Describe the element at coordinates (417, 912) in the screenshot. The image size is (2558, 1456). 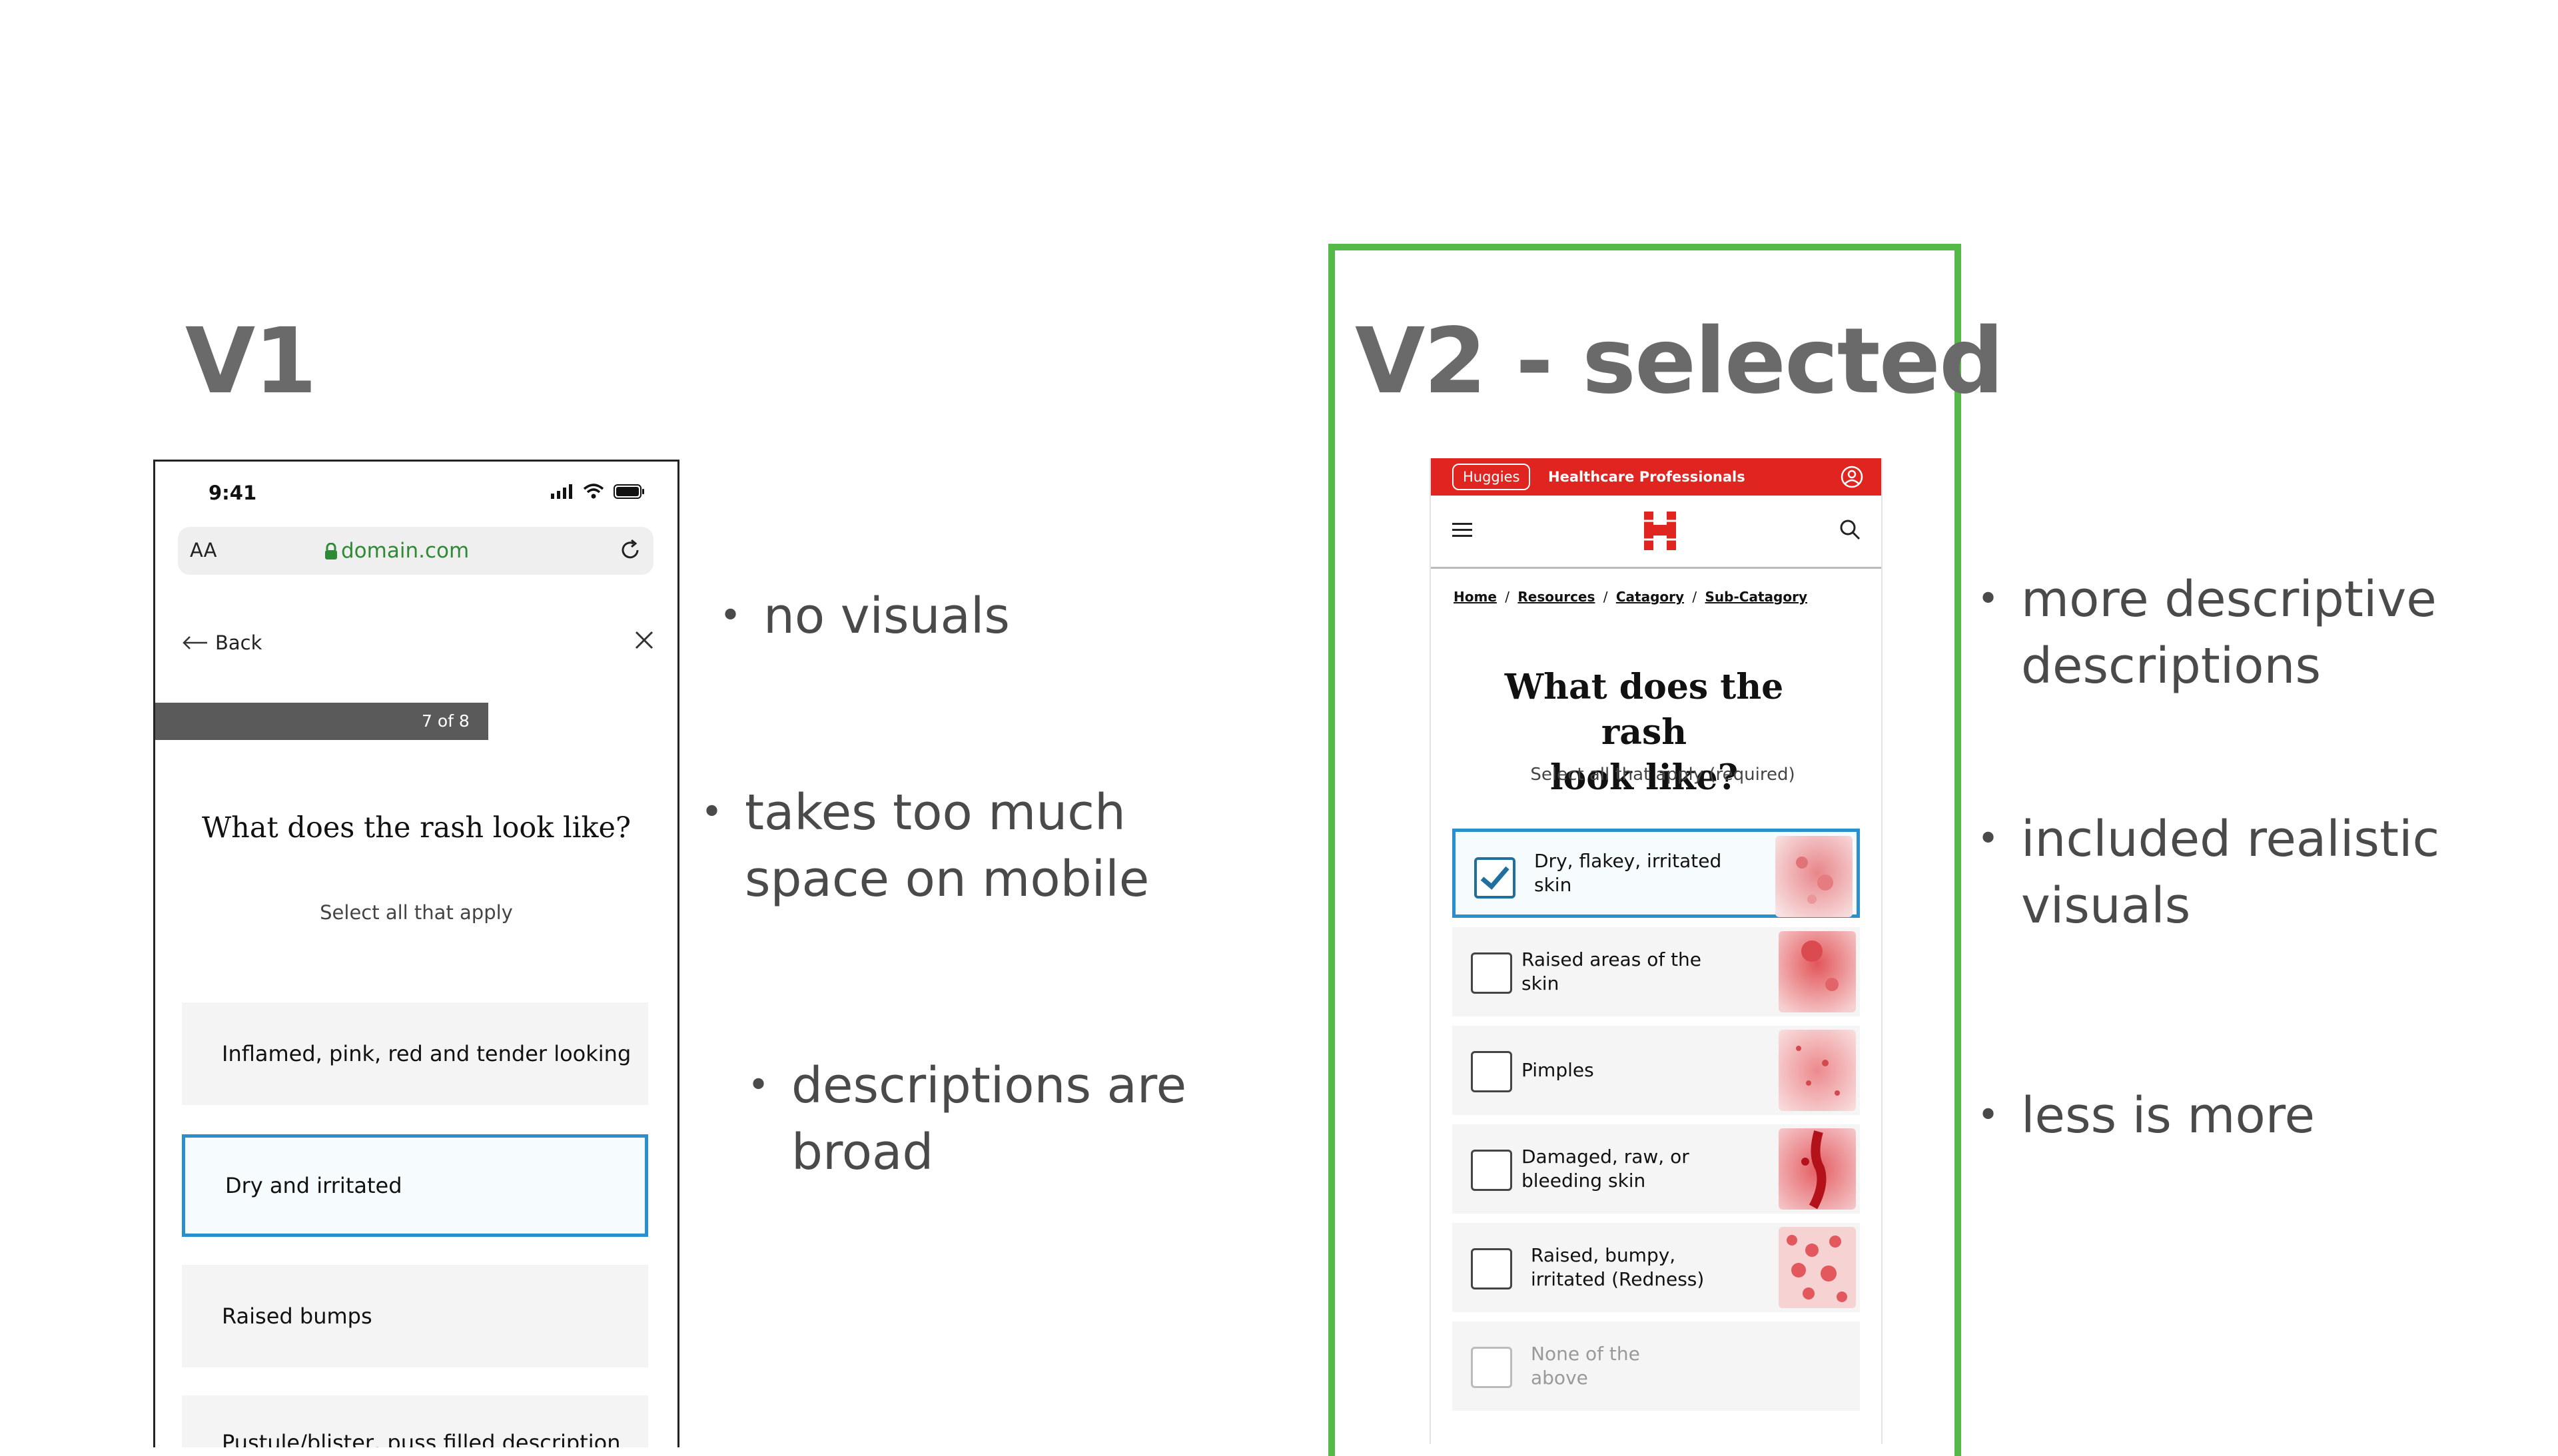
I see `question-subtitle: Select all that apply` at that location.